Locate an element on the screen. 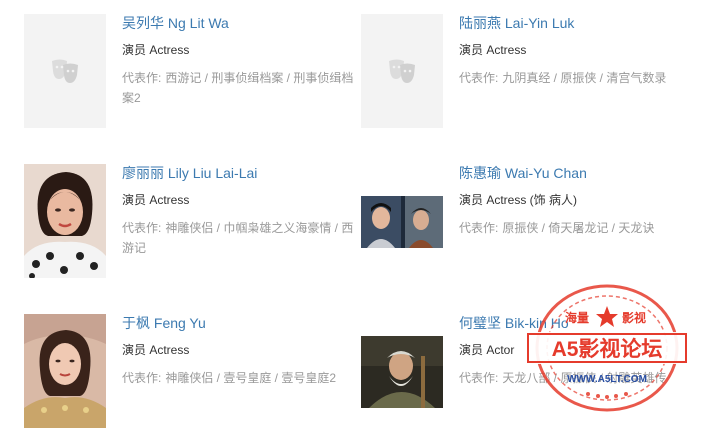 The width and height of the screenshot is (713, 439). works-list: 原振侠 / 倚天屠龙记 / 天龙诀 is located at coordinates (578, 228).